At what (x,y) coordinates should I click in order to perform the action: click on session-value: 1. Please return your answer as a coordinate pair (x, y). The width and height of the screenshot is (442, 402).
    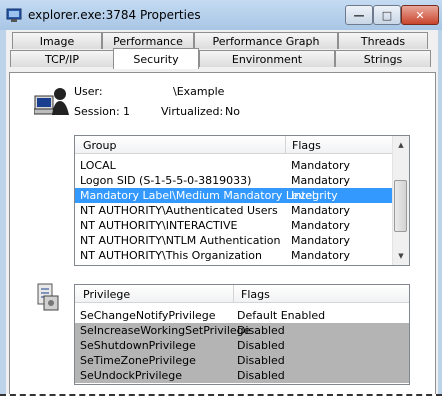
    Looking at the image, I should click on (126, 111).